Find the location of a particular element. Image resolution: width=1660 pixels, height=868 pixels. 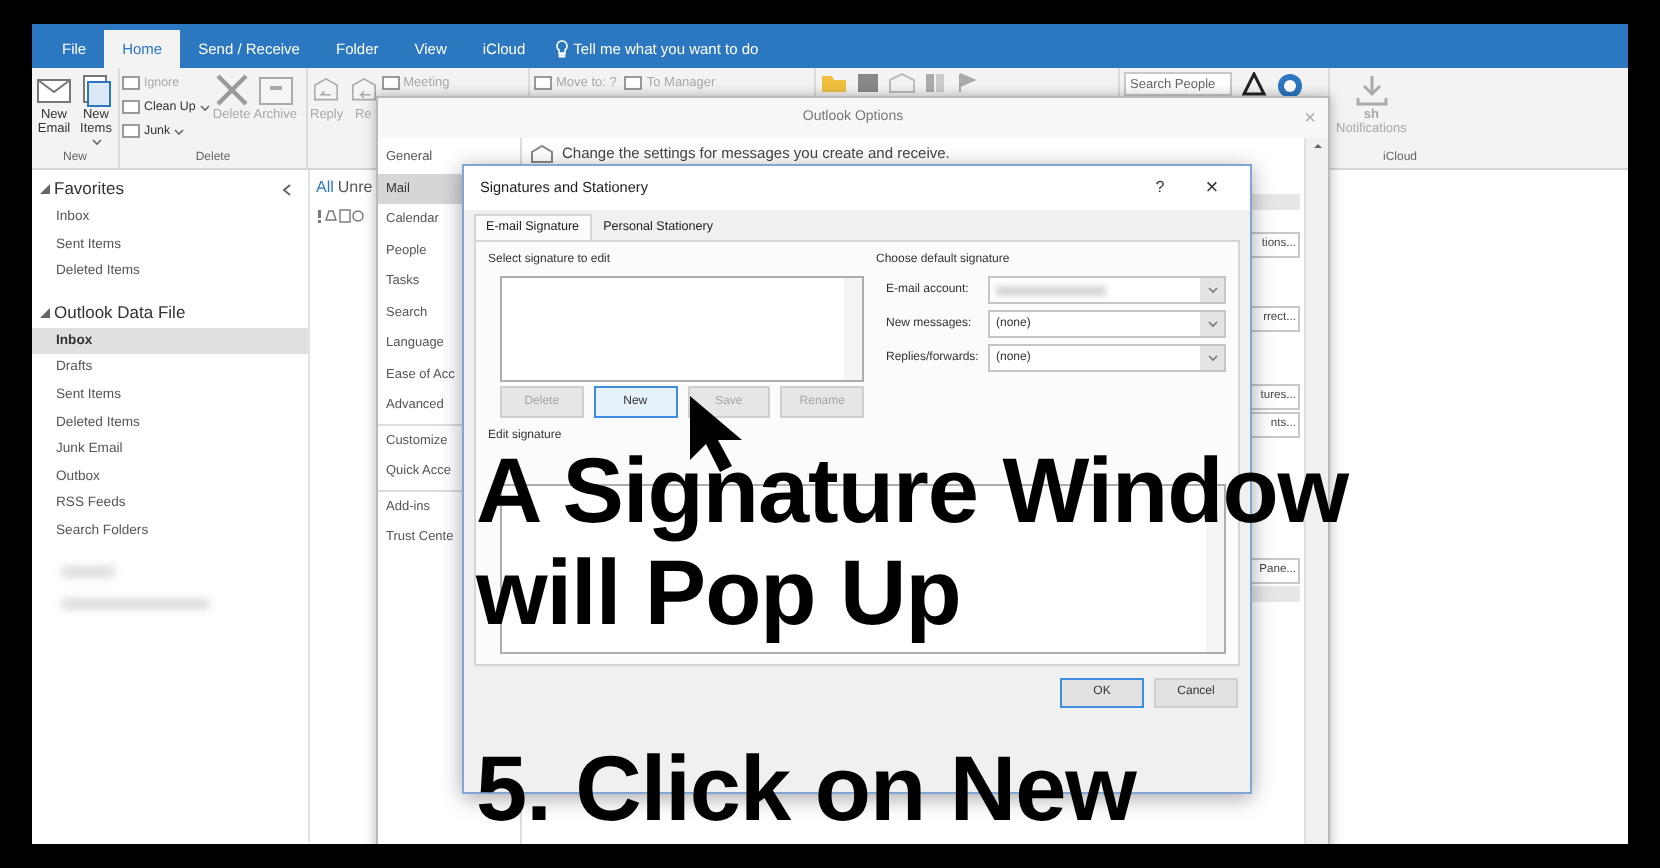

folder-section-header: Favorites is located at coordinates (78, 189).